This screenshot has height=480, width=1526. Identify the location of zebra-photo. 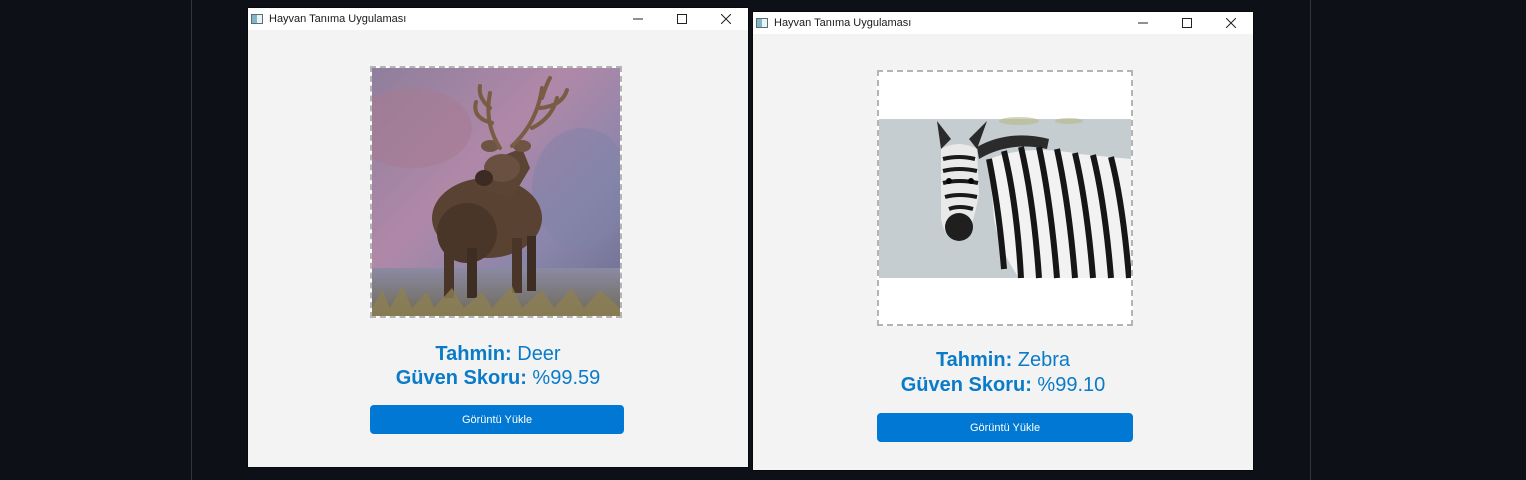
(1005, 198).